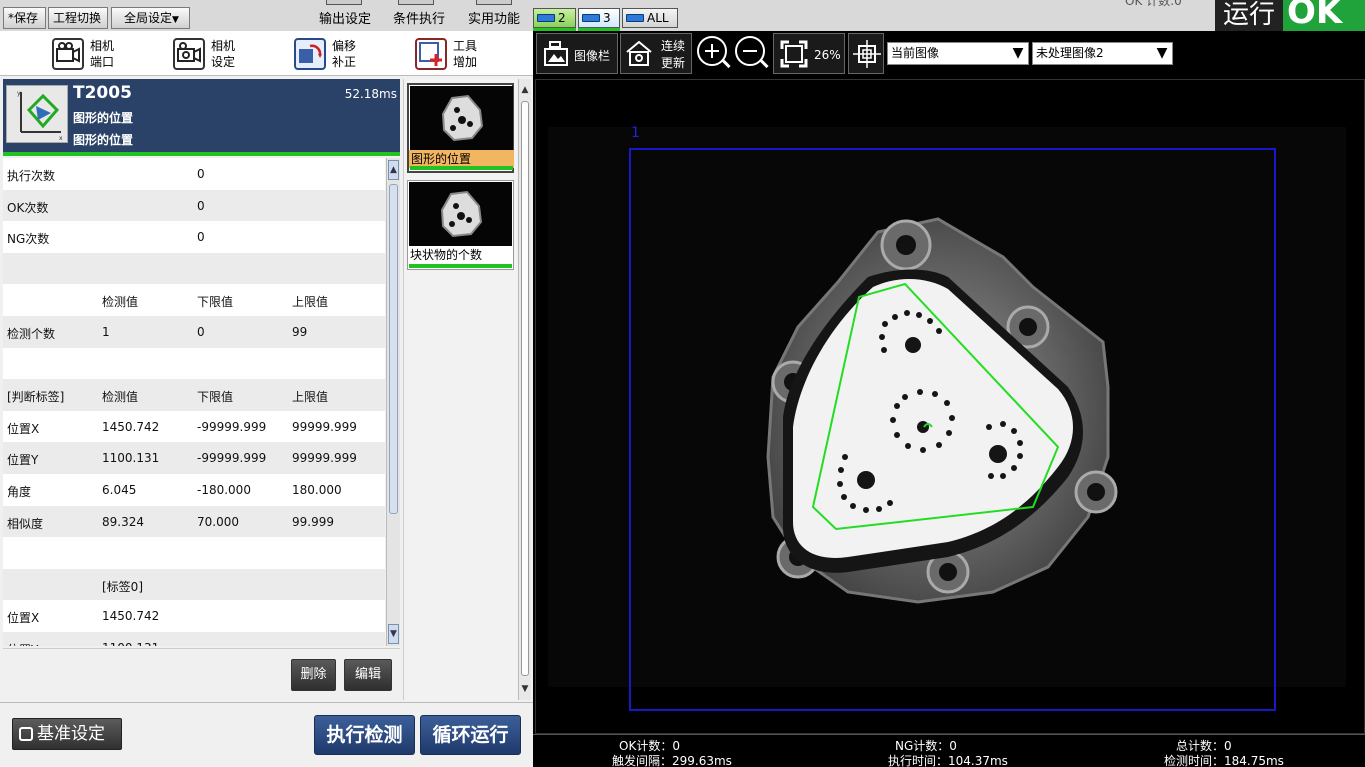 The image size is (1365, 767). What do you see at coordinates (194, 427) in the screenshot?
I see `table-row: 位置X 1450.742 -99999.999 99999.999` at bounding box center [194, 427].